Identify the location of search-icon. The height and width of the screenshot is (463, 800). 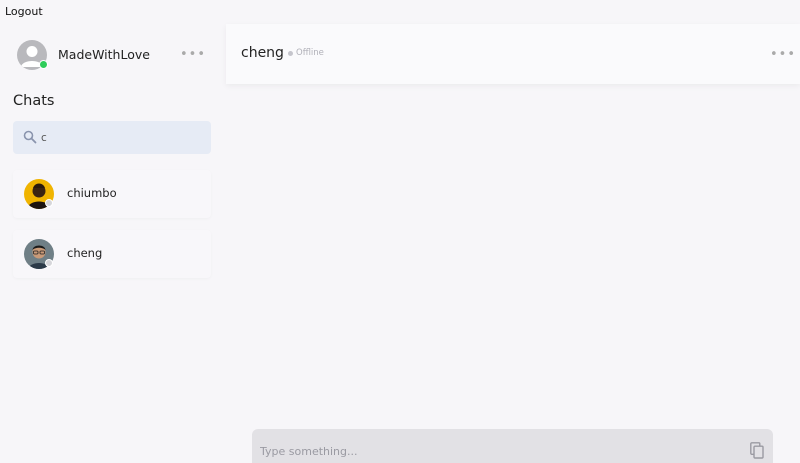
(30, 137).